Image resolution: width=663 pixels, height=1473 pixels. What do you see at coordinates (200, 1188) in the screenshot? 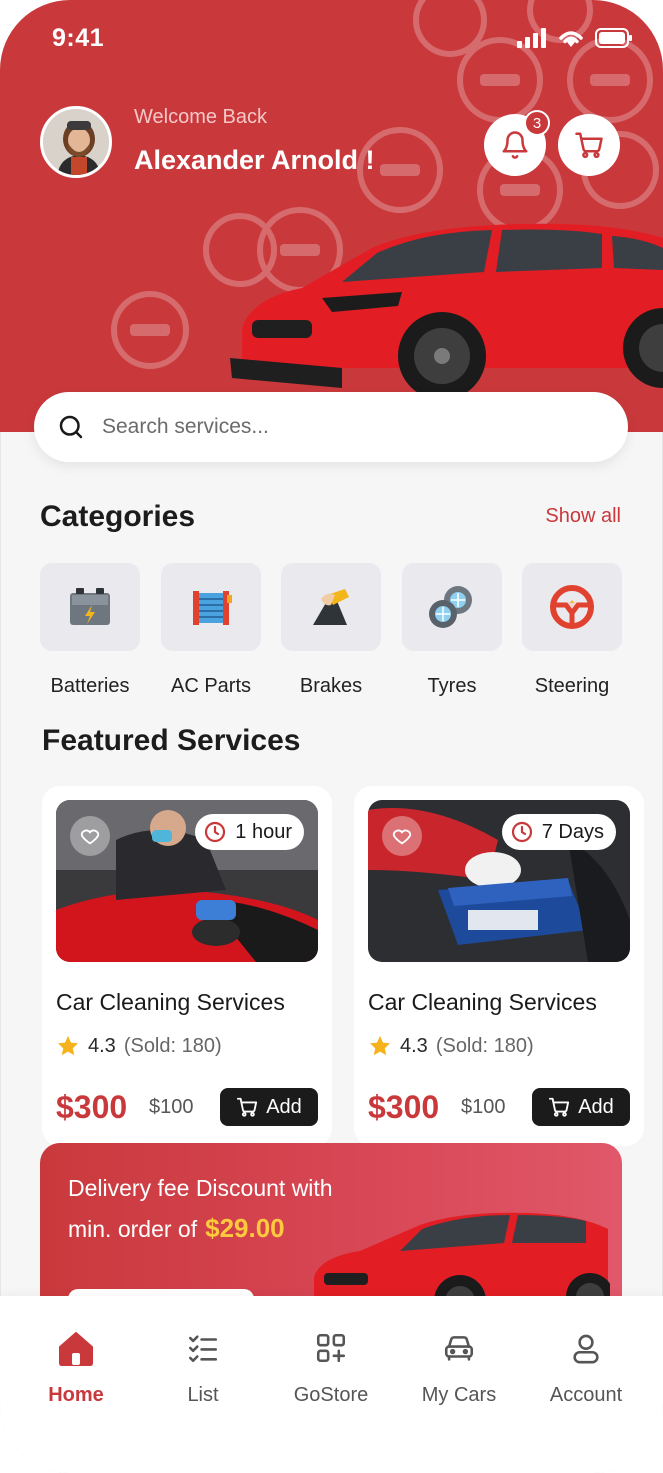
I see `promo-text: Delivery fee Discount with` at bounding box center [200, 1188].